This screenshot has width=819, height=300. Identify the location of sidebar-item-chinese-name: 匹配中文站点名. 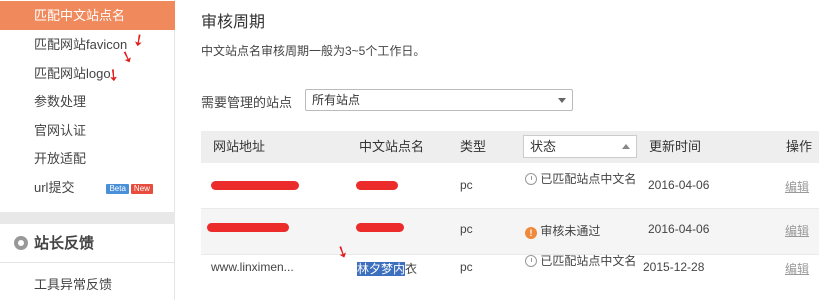
(87, 15).